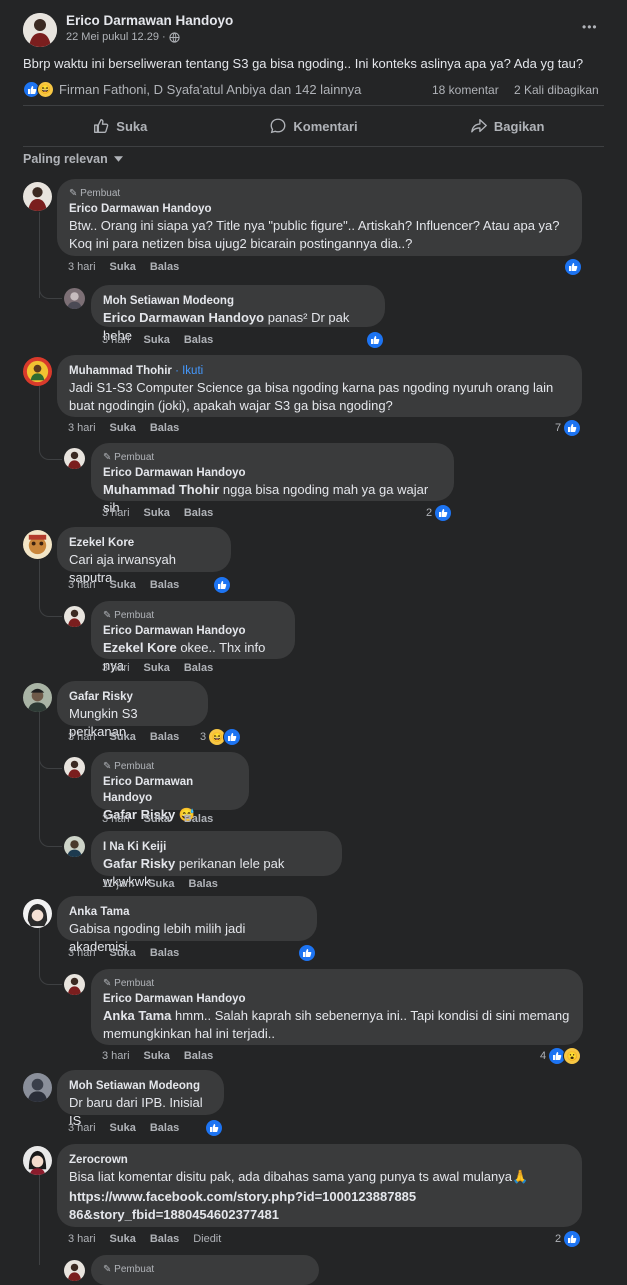 This screenshot has height=1285, width=627. Describe the element at coordinates (221, 737) in the screenshot. I see `comment-reactions: 3 😆` at that location.